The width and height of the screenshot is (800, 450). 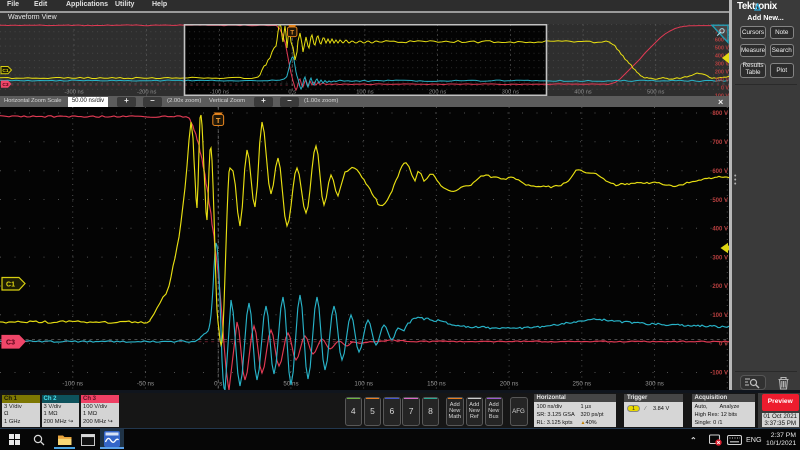 What do you see at coordinates (720, 172) in the screenshot?
I see `svg-text: 600 V` at bounding box center [720, 172].